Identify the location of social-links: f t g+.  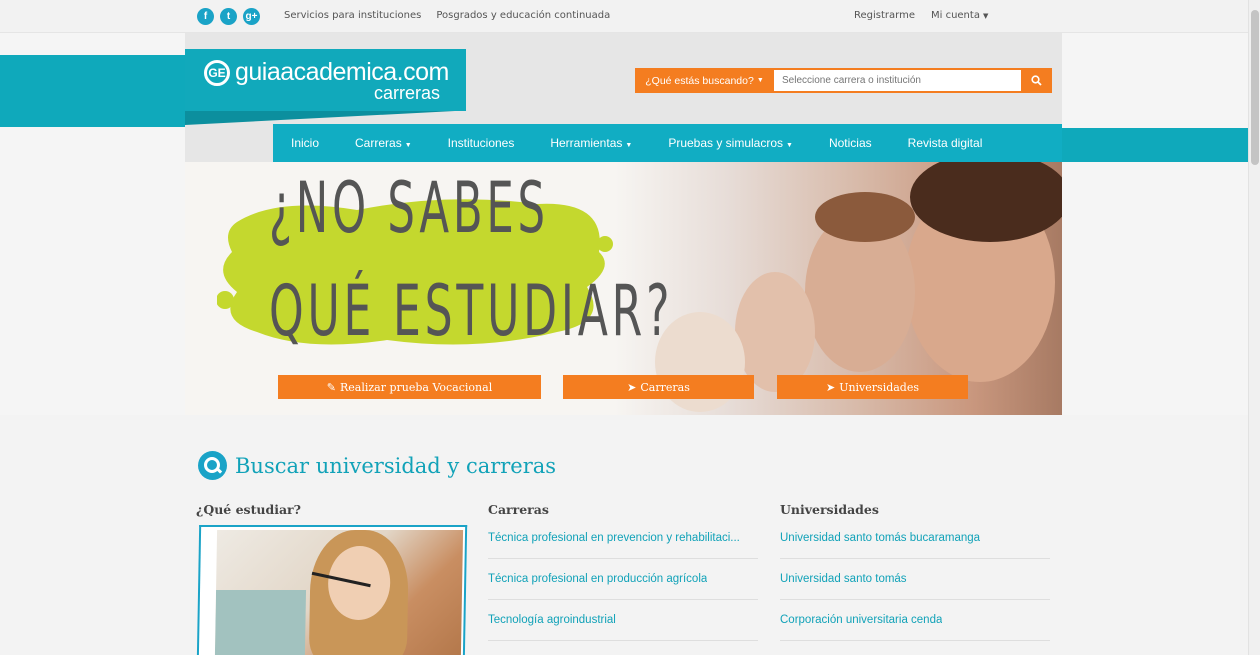
(228, 16).